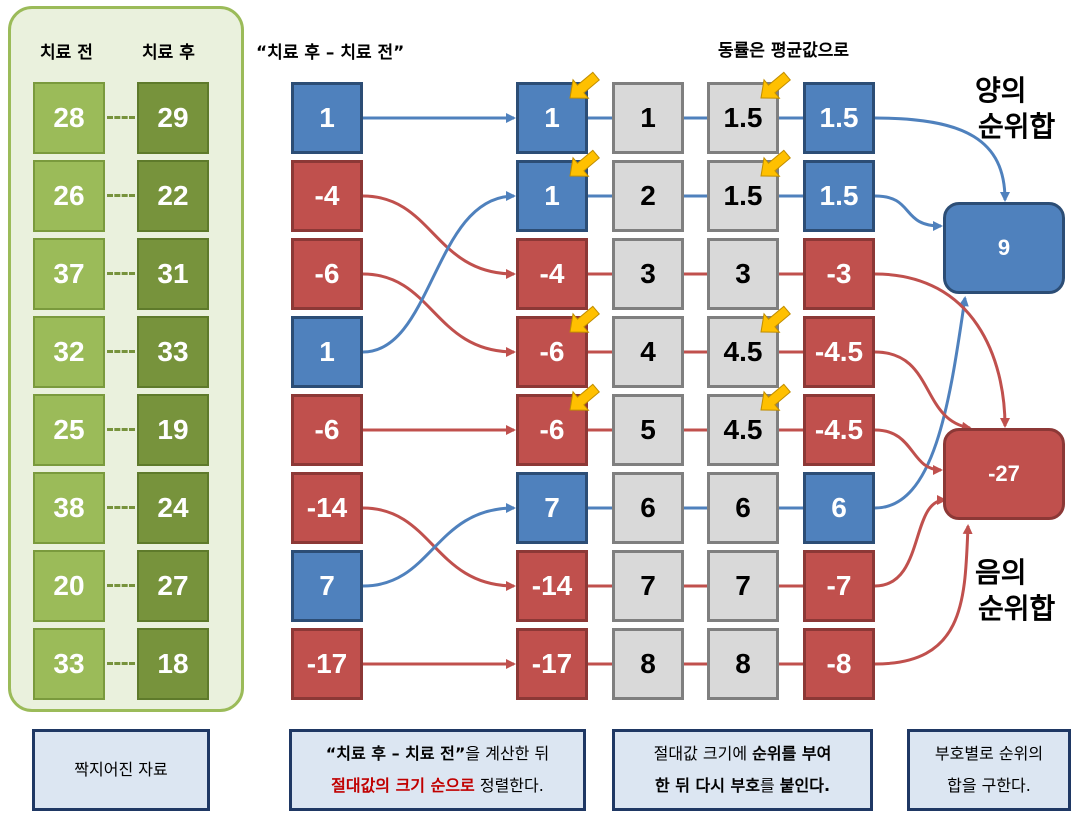 The height and width of the screenshot is (816, 1089). I want to click on caption-paired-data: 짝지어진 자료, so click(121, 770).